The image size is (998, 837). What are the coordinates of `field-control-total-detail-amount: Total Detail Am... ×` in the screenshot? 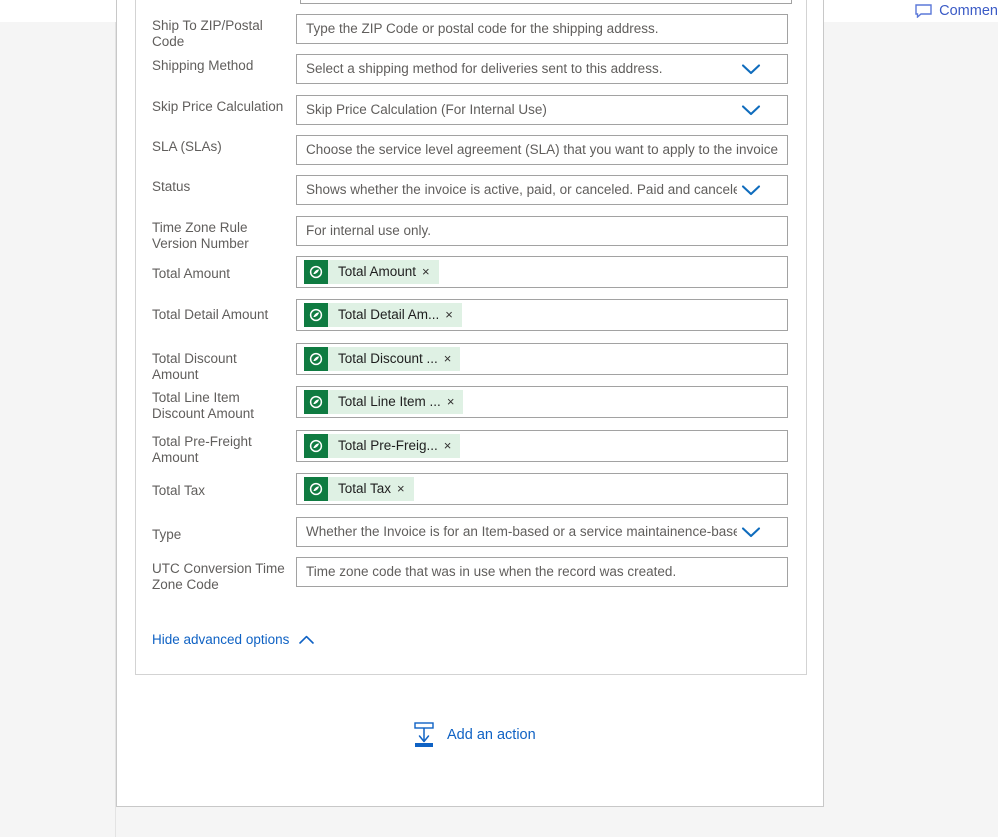 It's located at (542, 315).